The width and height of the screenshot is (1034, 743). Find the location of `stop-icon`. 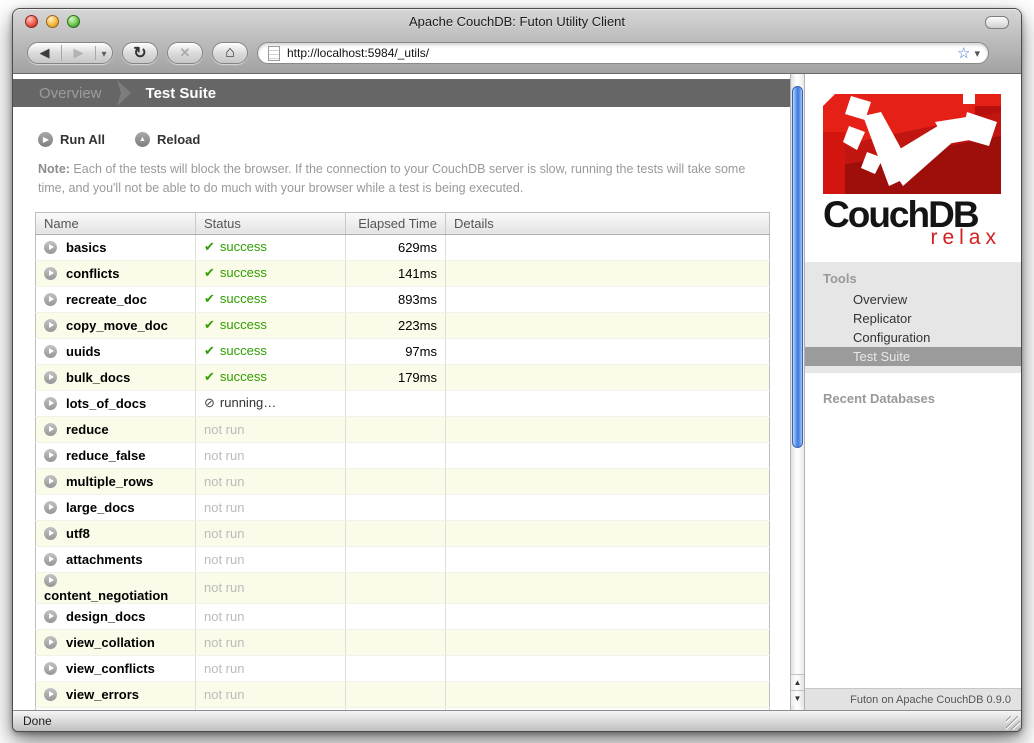

stop-icon is located at coordinates (185, 53).